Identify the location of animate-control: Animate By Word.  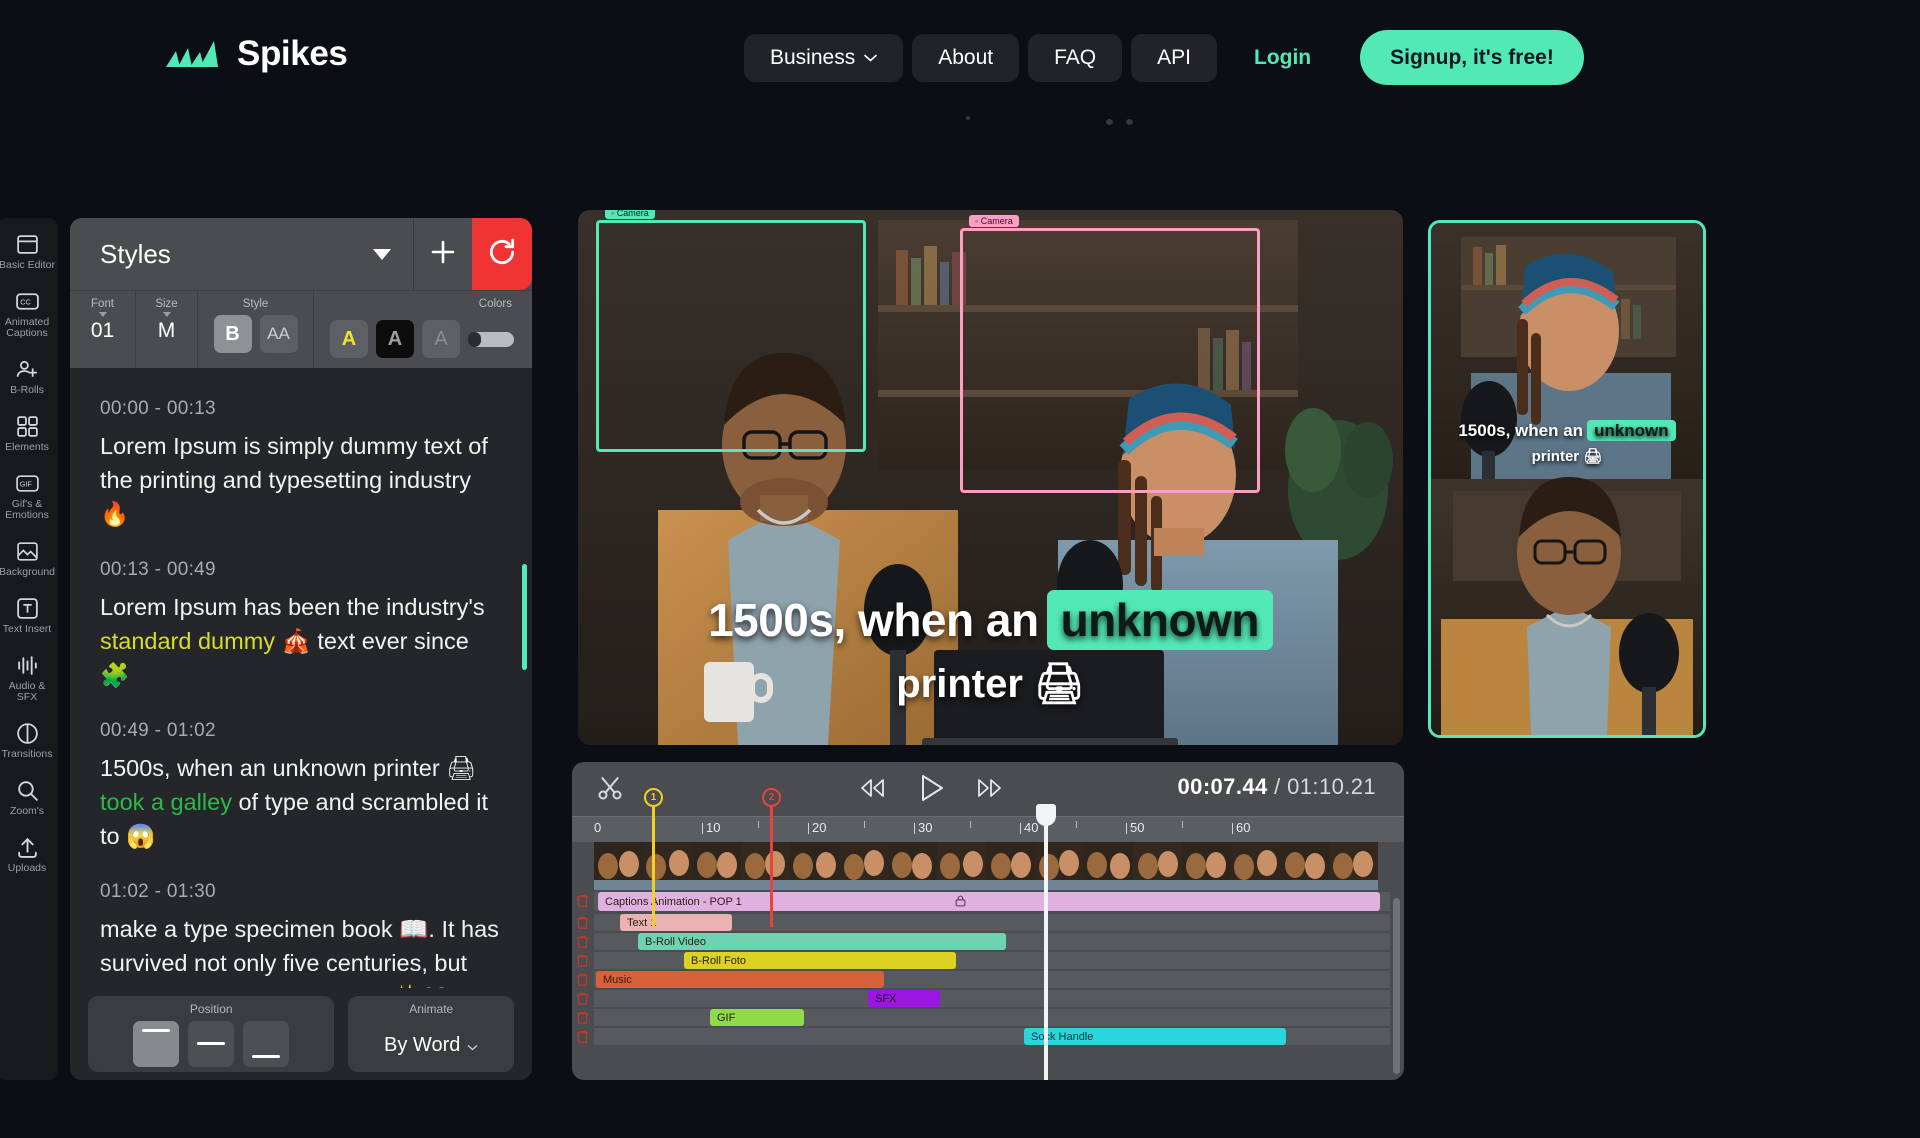
(431, 1034).